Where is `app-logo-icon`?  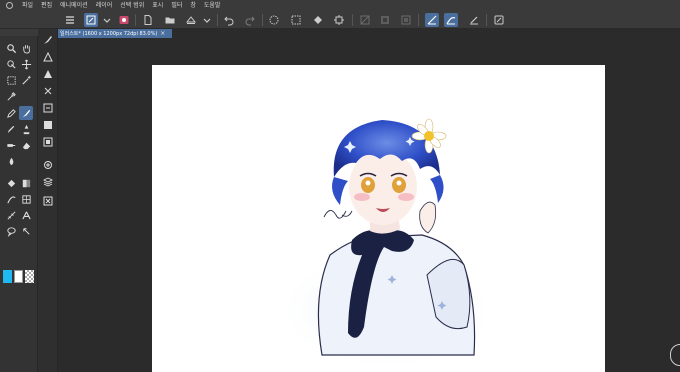 app-logo-icon is located at coordinates (9, 5).